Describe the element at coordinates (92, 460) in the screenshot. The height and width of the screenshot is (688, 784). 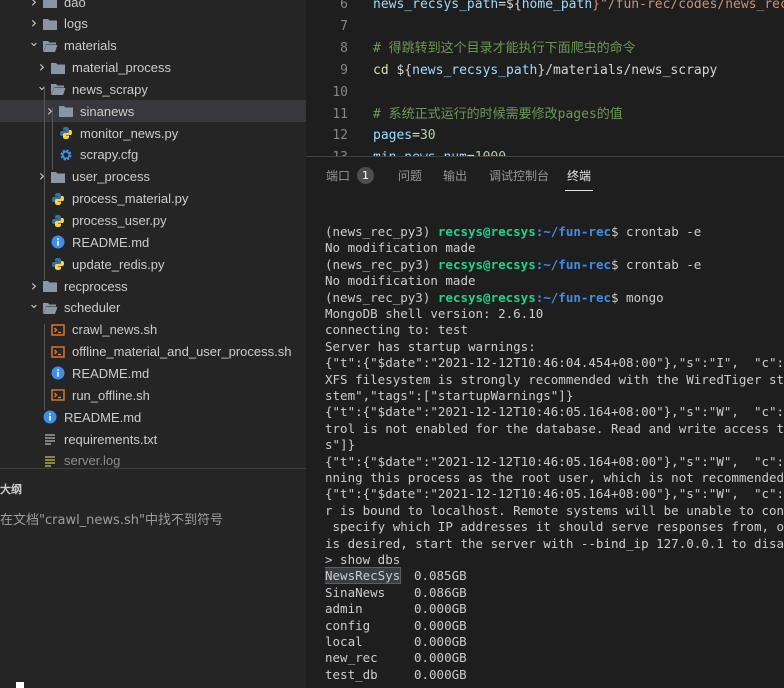
I see `tree-item-label: server.log` at that location.